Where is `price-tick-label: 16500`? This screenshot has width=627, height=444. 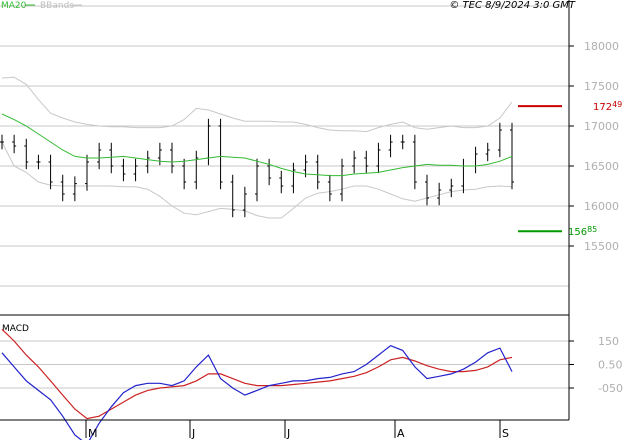 price-tick-label: 16500 is located at coordinates (601, 166).